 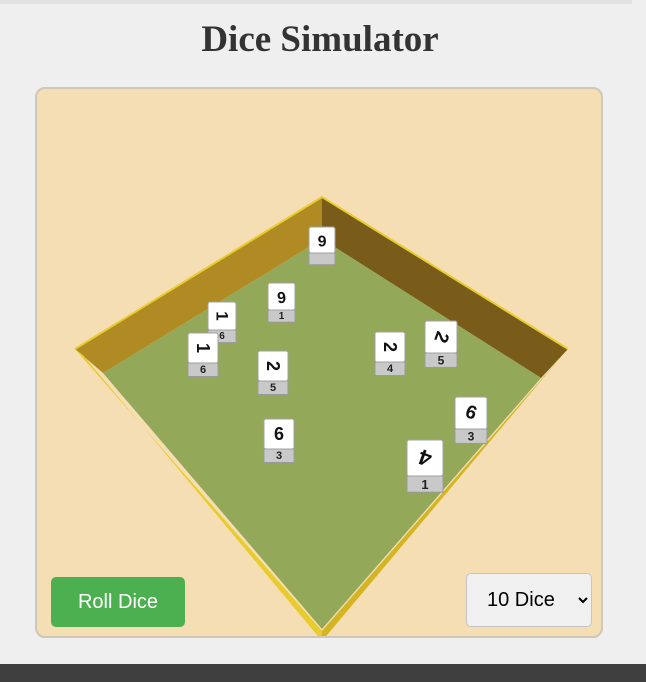 What do you see at coordinates (322, 259) in the screenshot?
I see `die-side-face` at bounding box center [322, 259].